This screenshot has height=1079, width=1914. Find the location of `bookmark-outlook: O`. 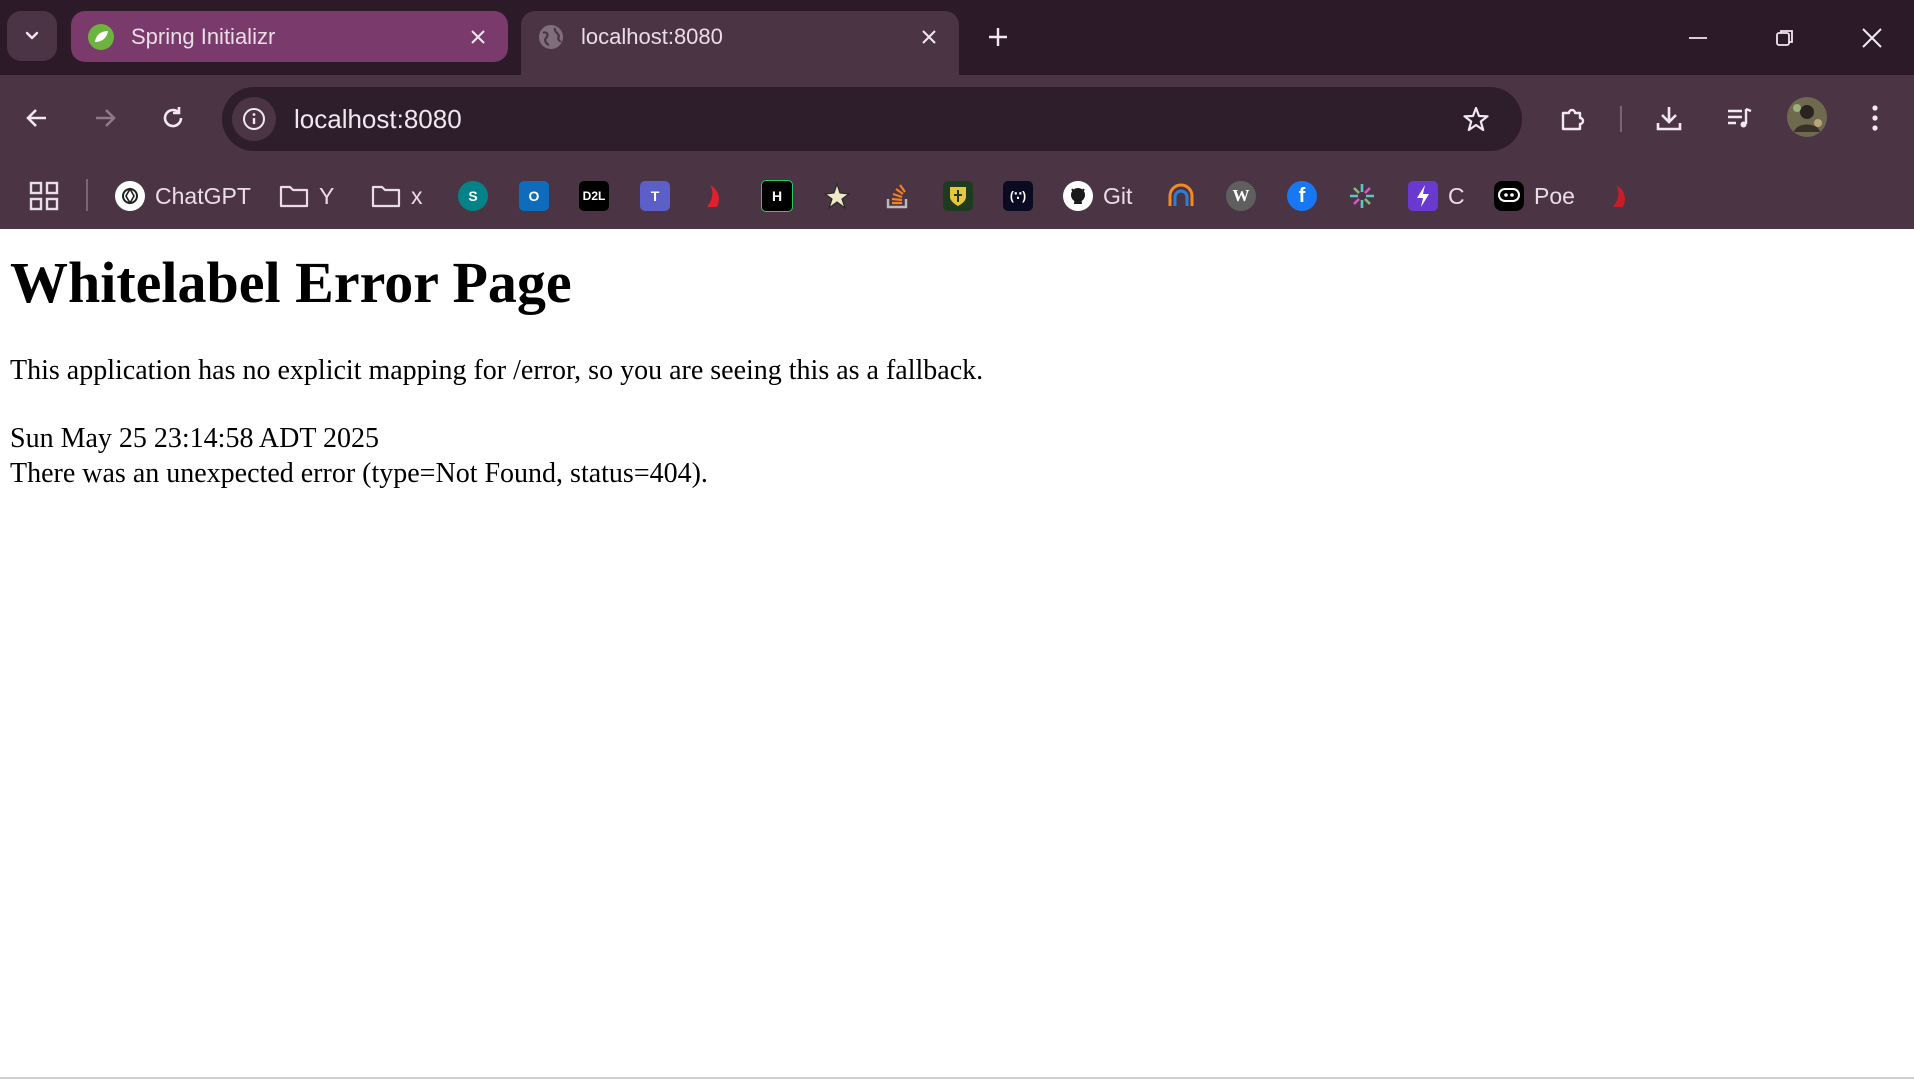

bookmark-outlook: O is located at coordinates (534, 196).